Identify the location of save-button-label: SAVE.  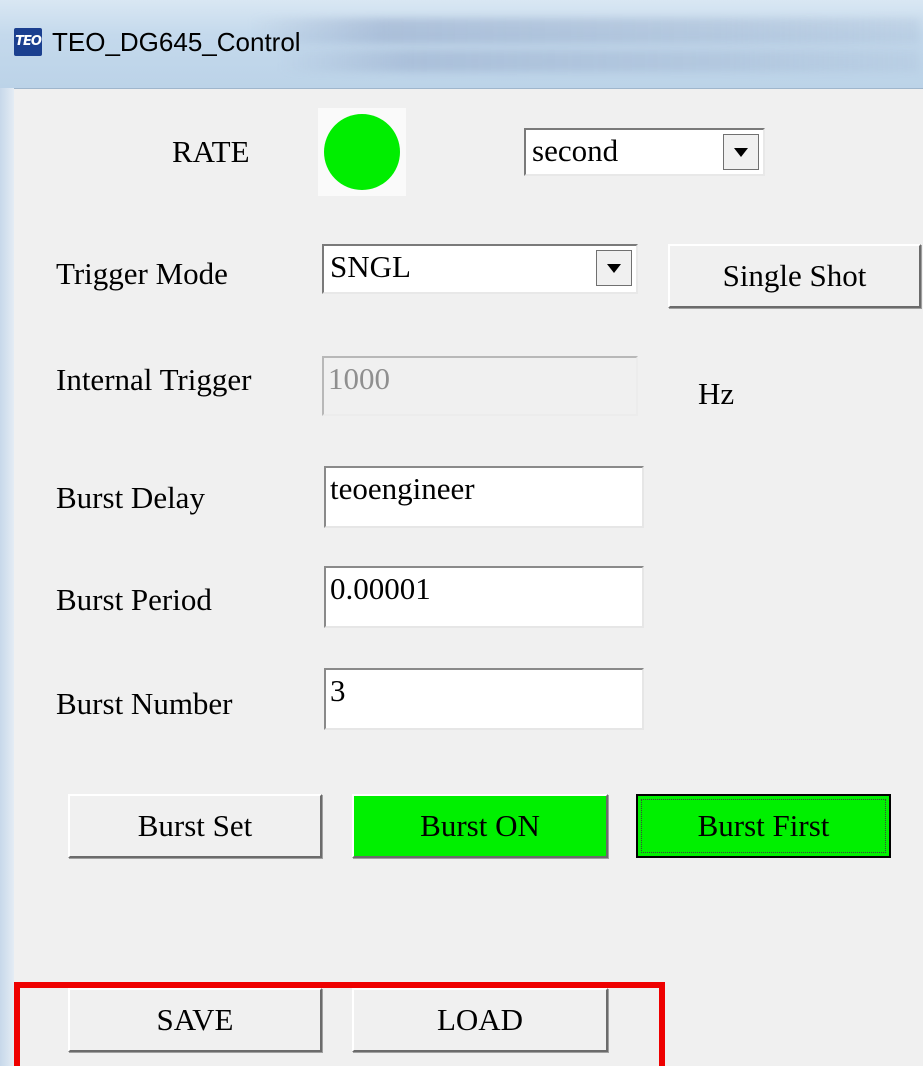
(195, 1019).